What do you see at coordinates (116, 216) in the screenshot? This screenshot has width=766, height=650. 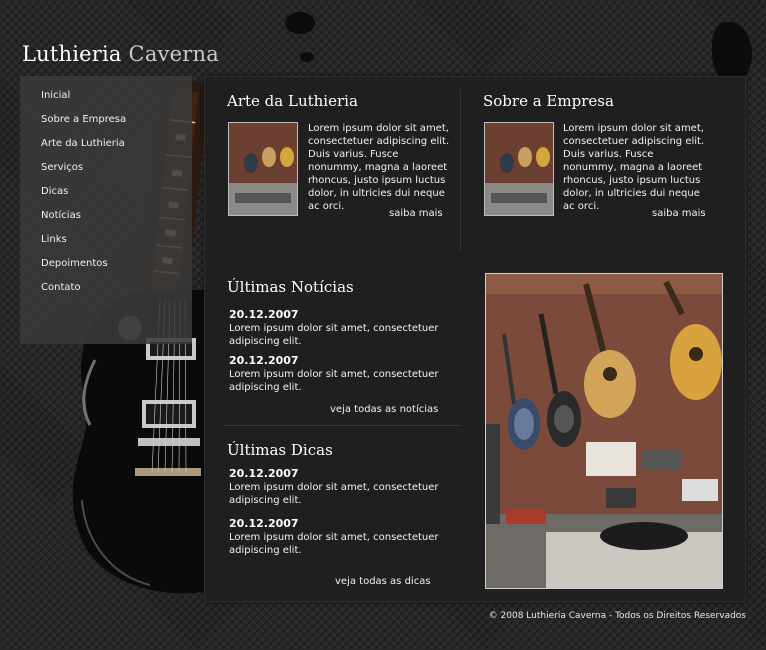 I see `nav-item-noticias: Notícias` at bounding box center [116, 216].